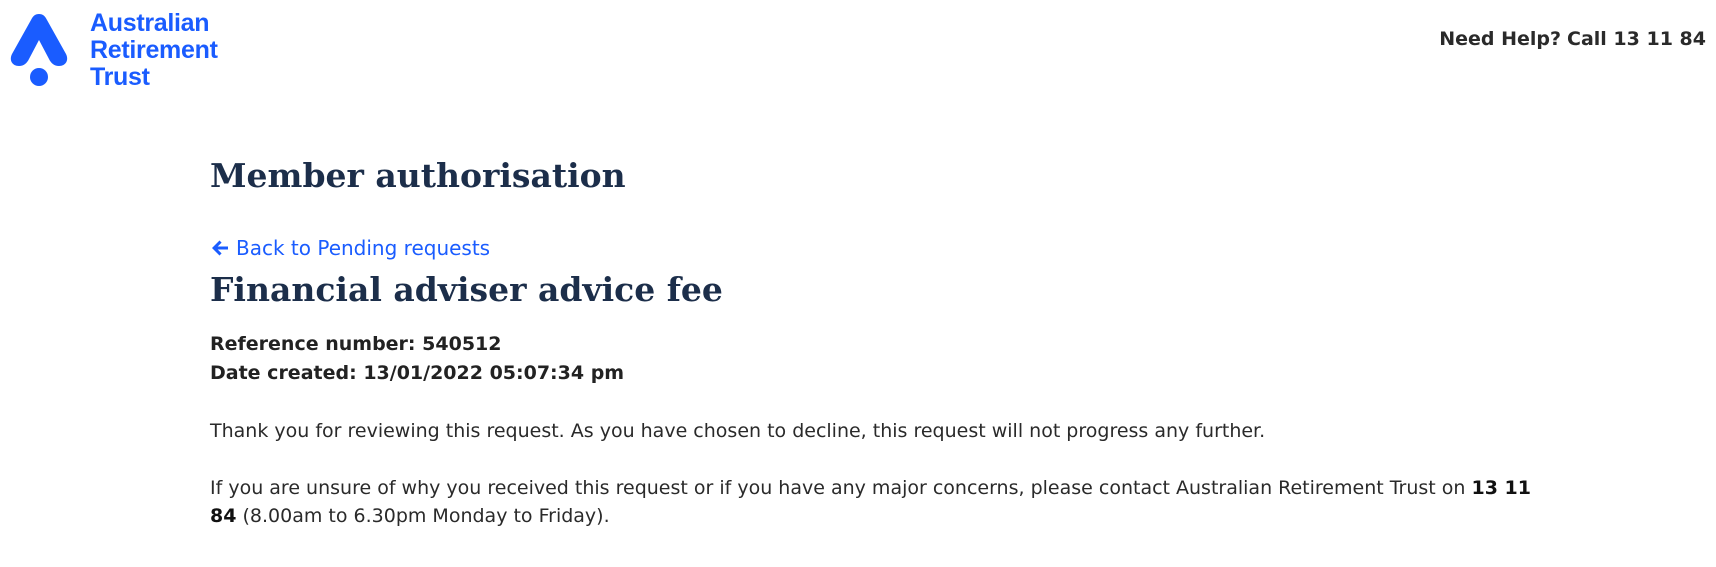 This screenshot has height=567, width=1716. I want to click on help-contact: Need Help? Call 13 11 84, so click(1572, 39).